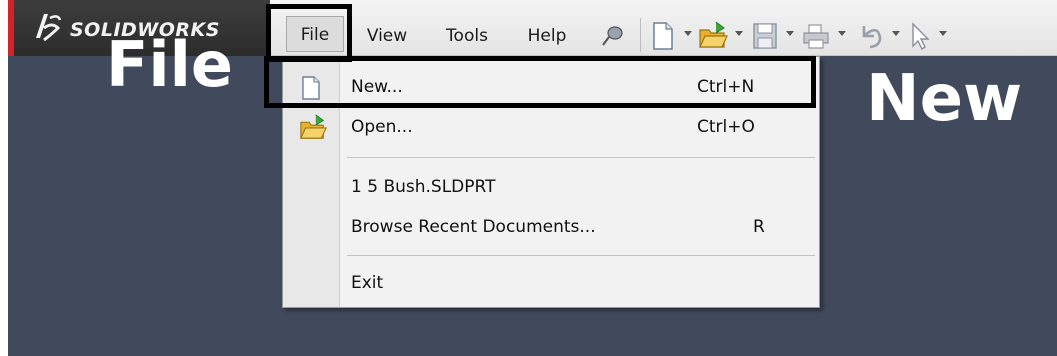  Describe the element at coordinates (663, 36) in the screenshot. I see `new-document-icon` at that location.